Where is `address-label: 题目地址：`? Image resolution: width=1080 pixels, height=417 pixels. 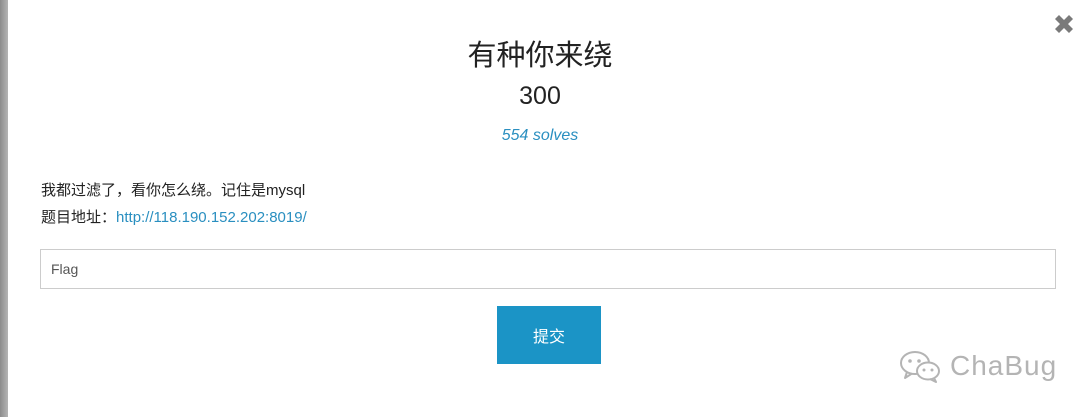 address-label: 题目地址： is located at coordinates (79, 217).